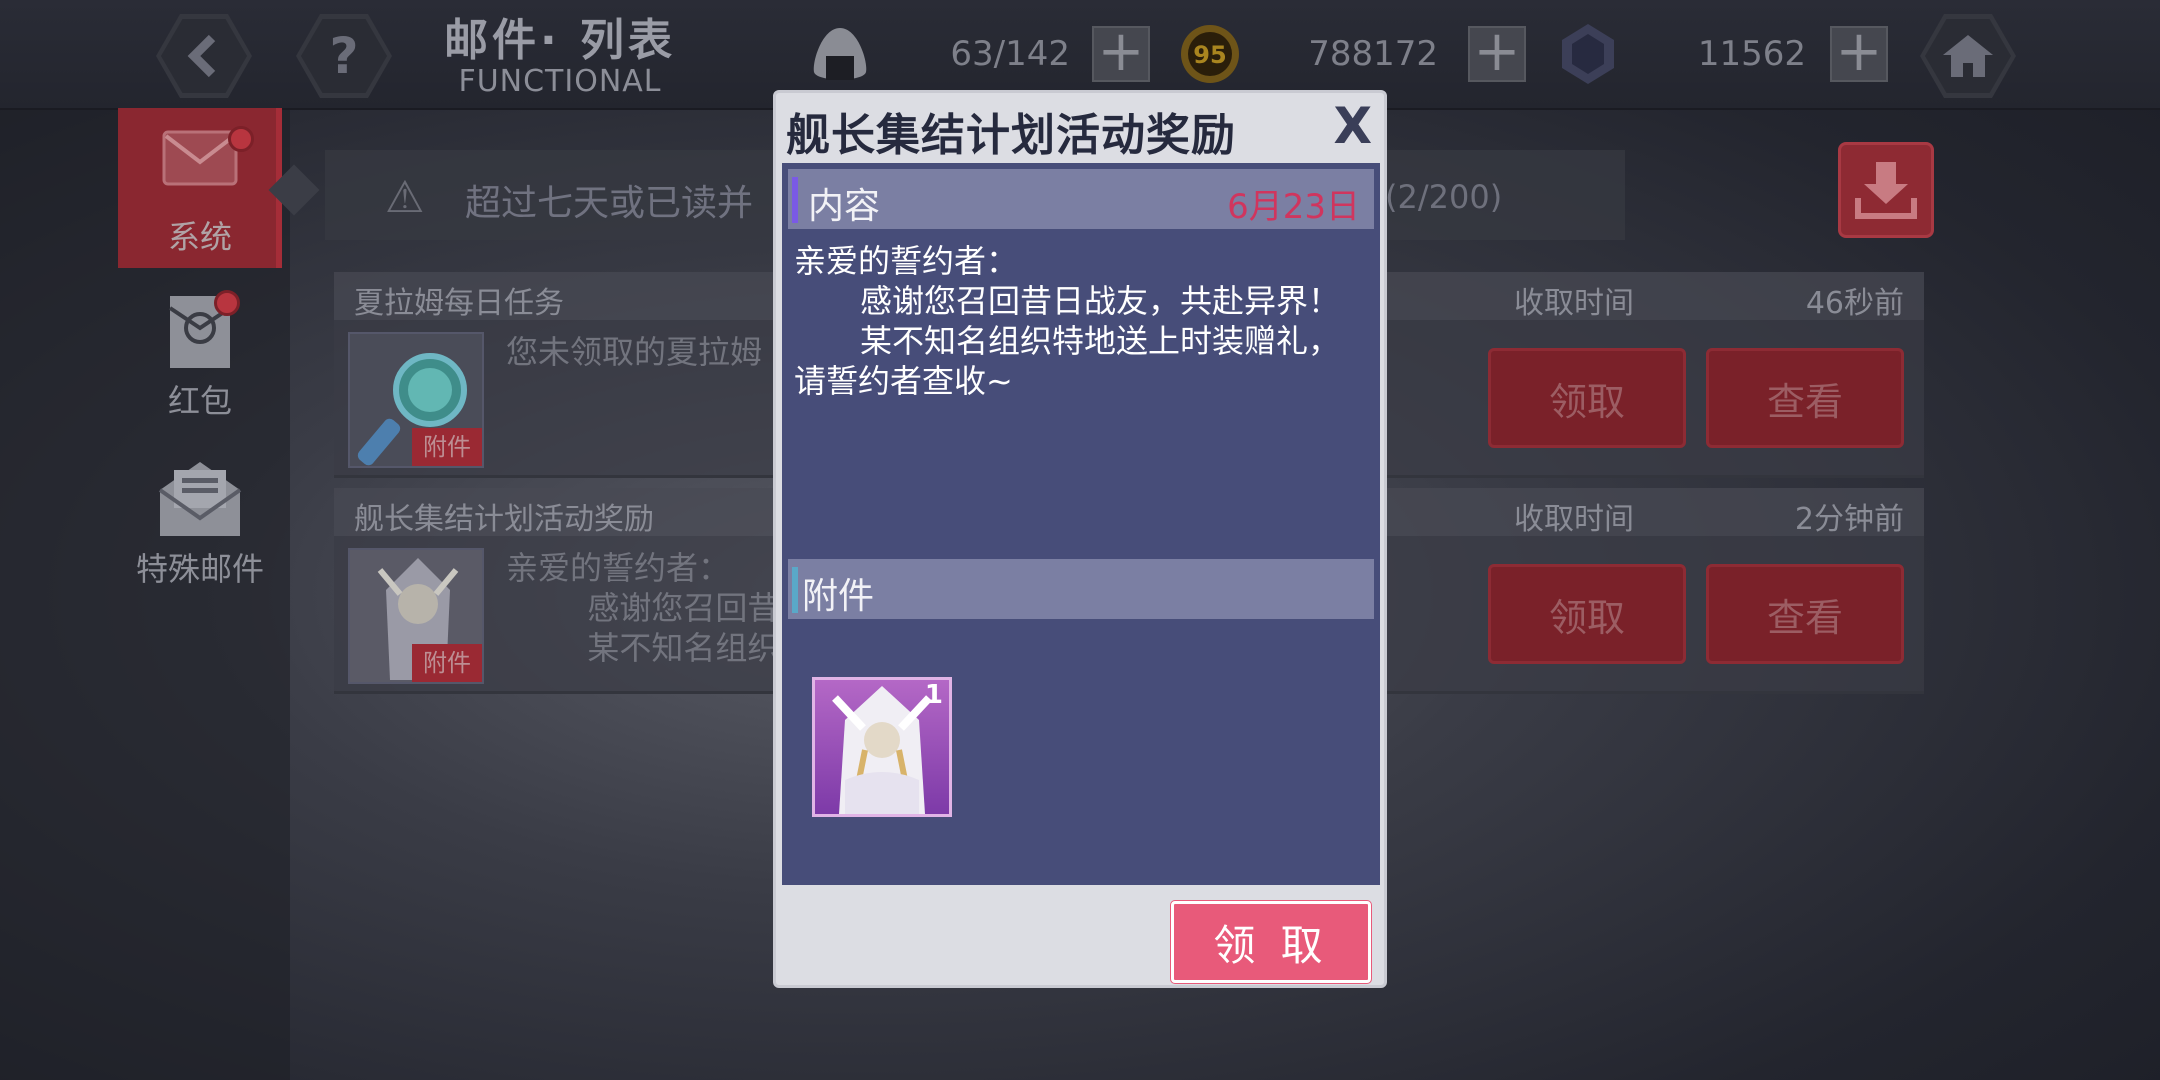 This screenshot has width=2160, height=1080. I want to click on sidebar-item-label: 特殊邮件, so click(199, 569).